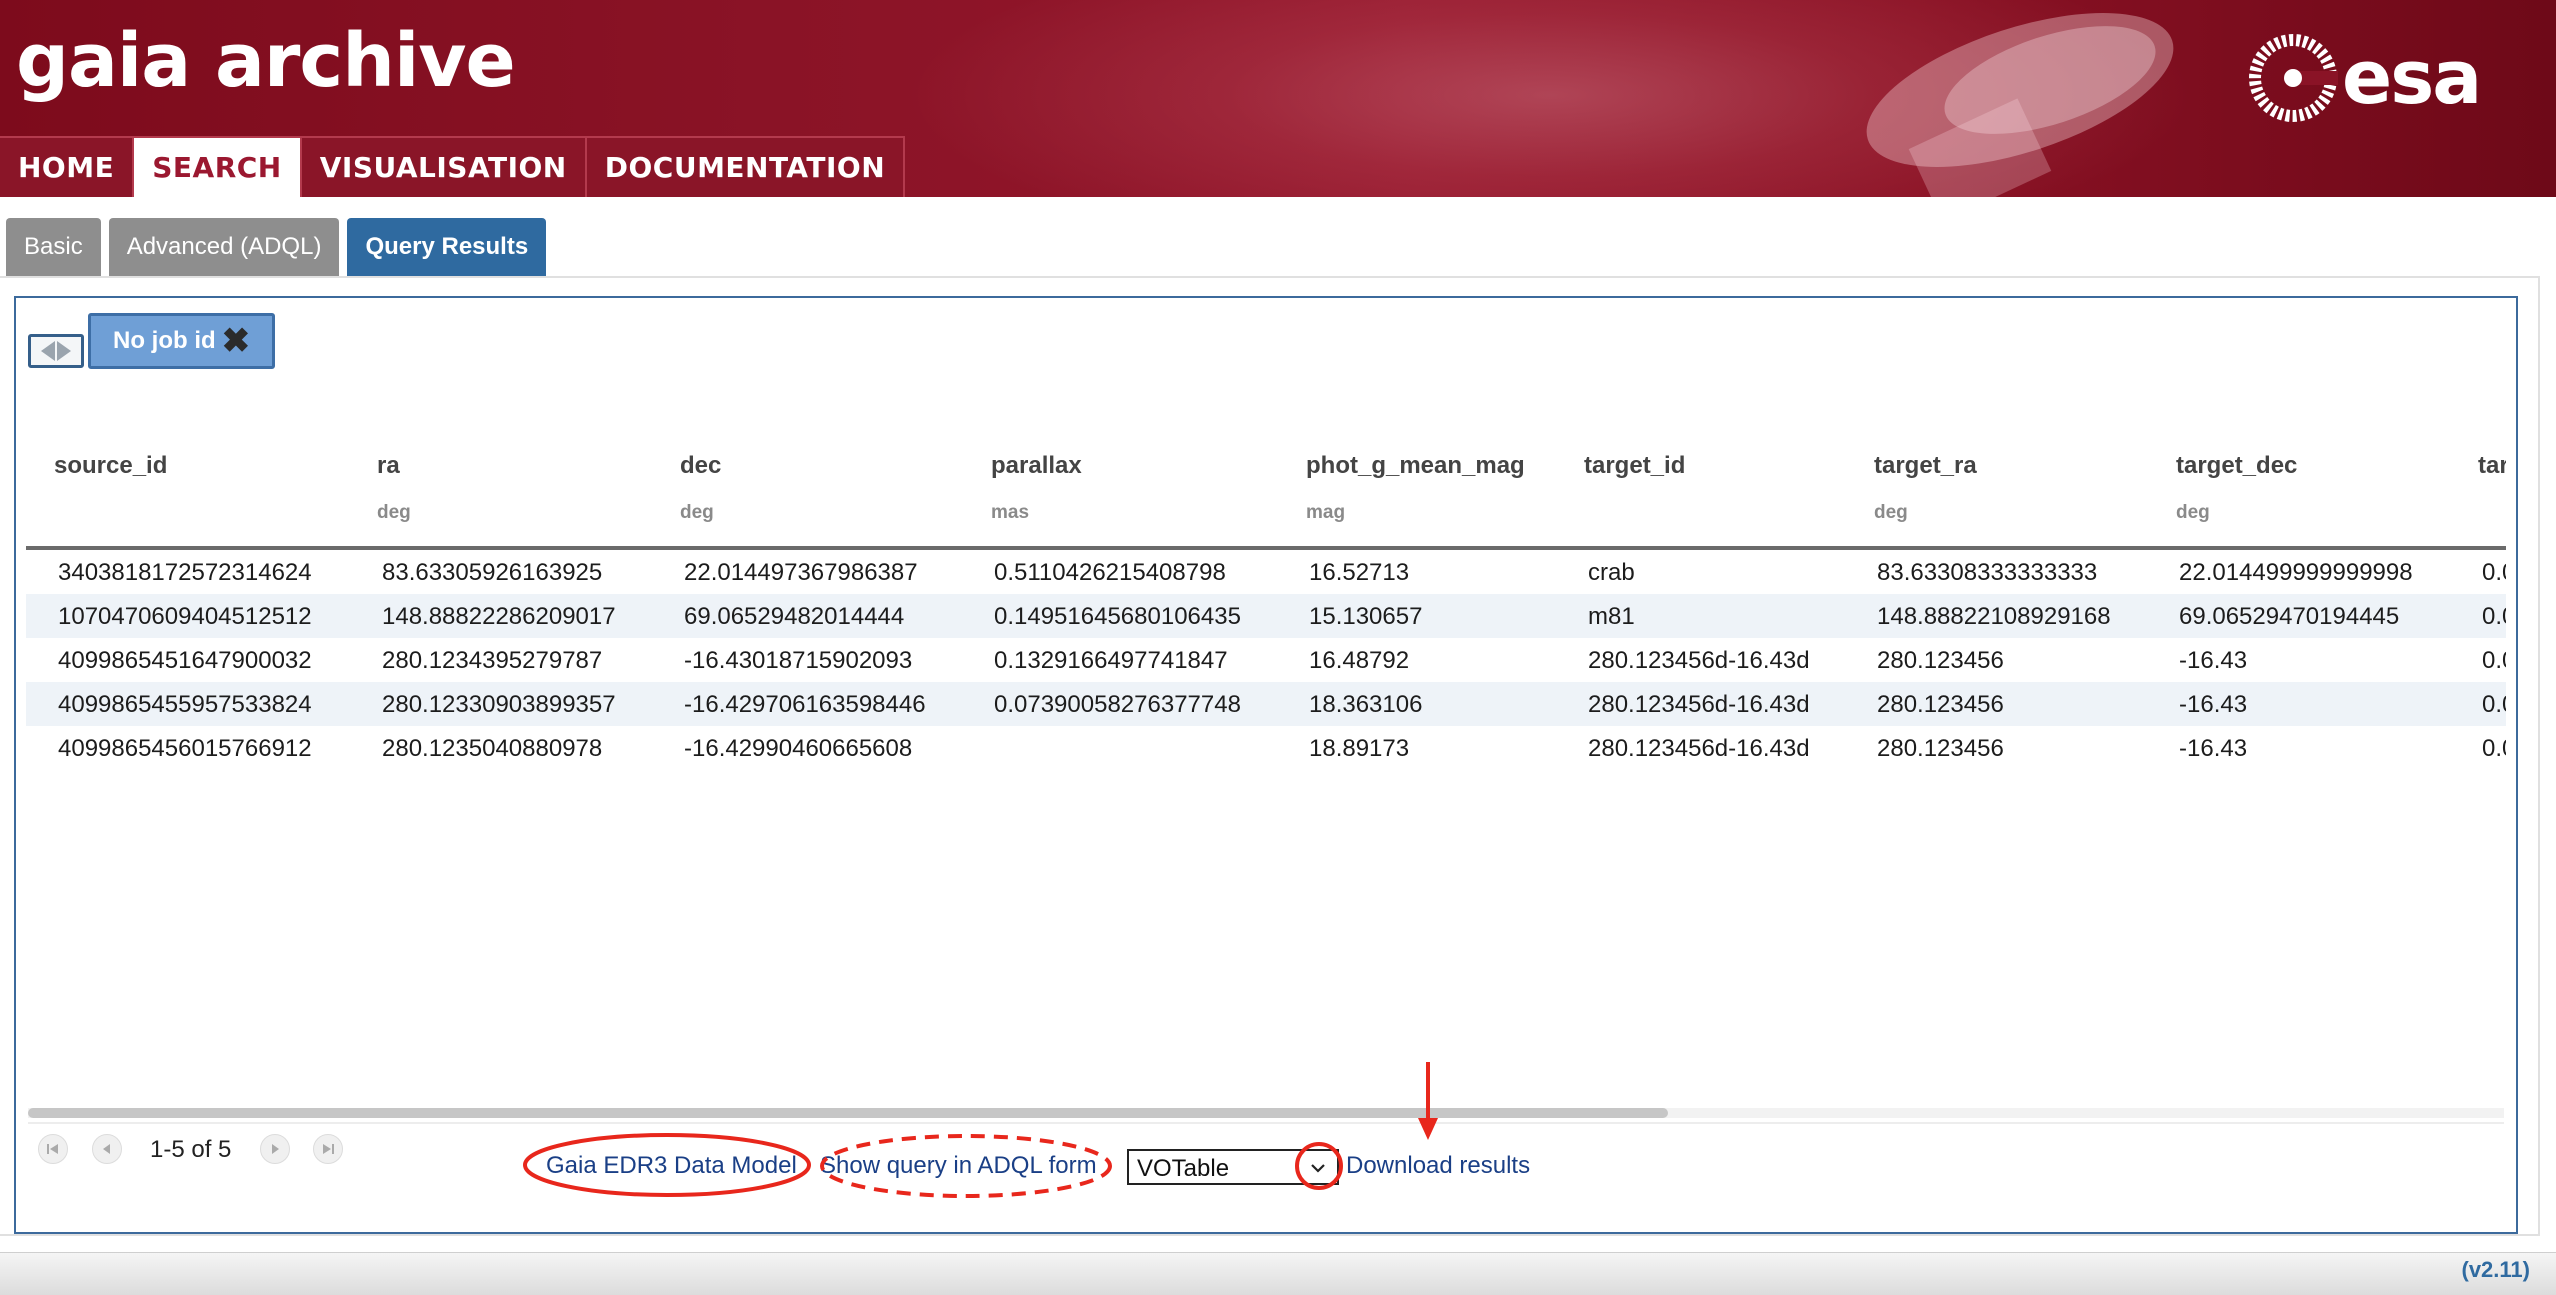 The height and width of the screenshot is (1295, 2556). I want to click on table-cell: 16.52713, so click(1359, 572).